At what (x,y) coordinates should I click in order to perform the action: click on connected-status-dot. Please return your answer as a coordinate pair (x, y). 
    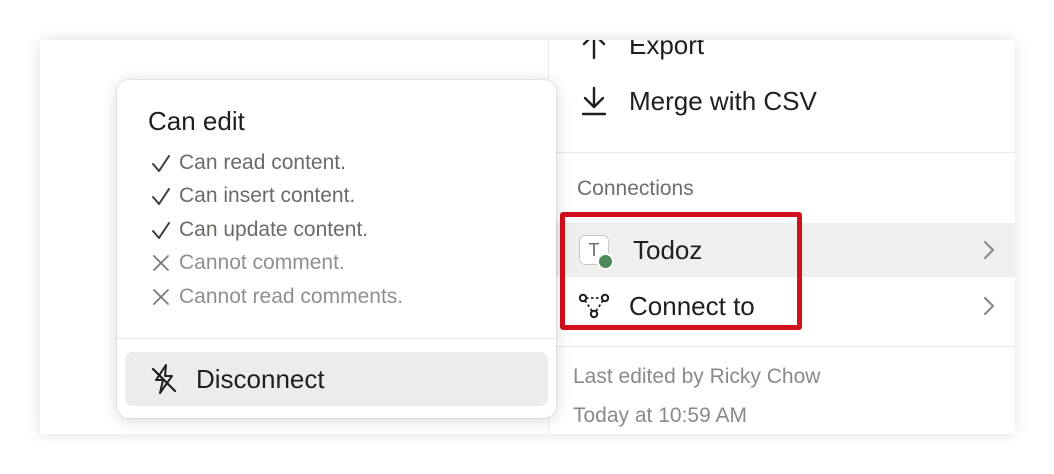
    Looking at the image, I should click on (605, 261).